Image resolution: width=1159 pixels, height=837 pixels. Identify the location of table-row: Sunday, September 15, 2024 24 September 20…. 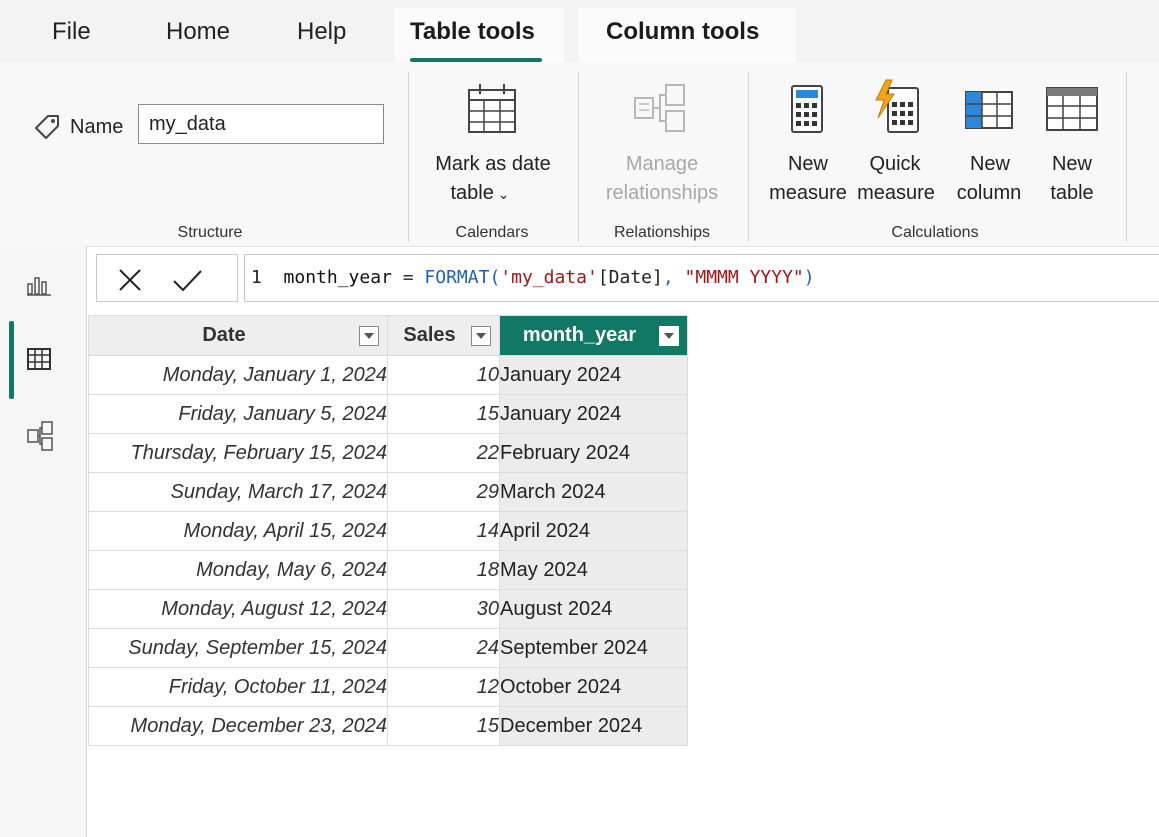
(388, 648).